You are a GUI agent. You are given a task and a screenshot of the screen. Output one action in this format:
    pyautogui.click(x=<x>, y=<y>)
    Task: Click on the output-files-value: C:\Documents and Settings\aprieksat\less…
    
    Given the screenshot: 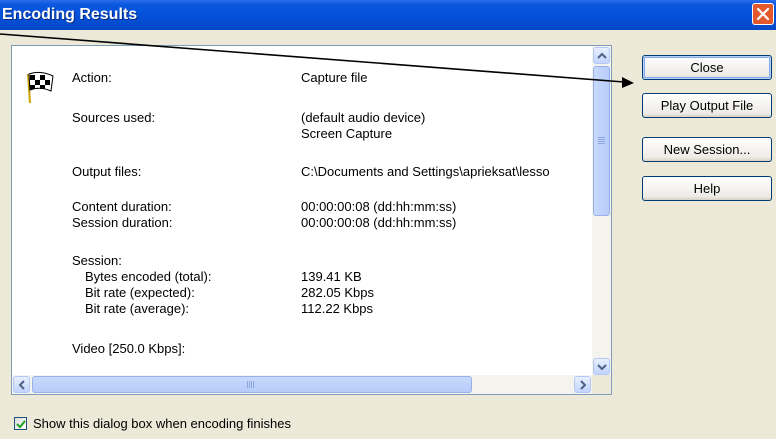 What is the action you would take?
    pyautogui.click(x=425, y=171)
    